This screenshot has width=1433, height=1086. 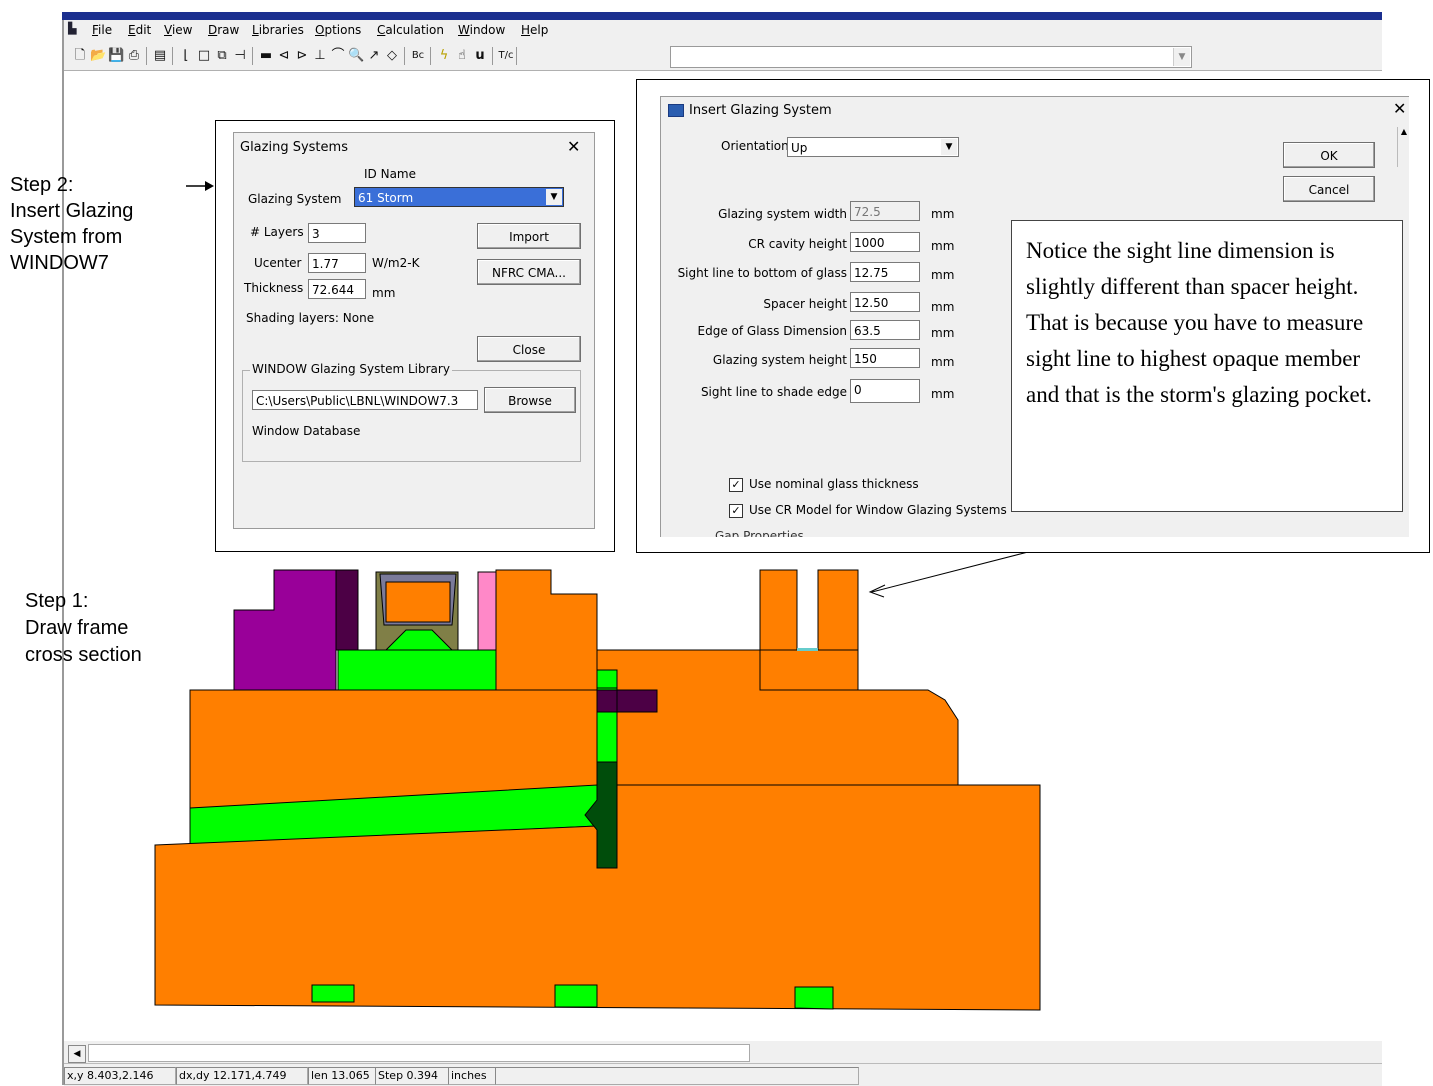 What do you see at coordinates (310, 318) in the screenshot?
I see `shading-layers-label: Shading layers: None` at bounding box center [310, 318].